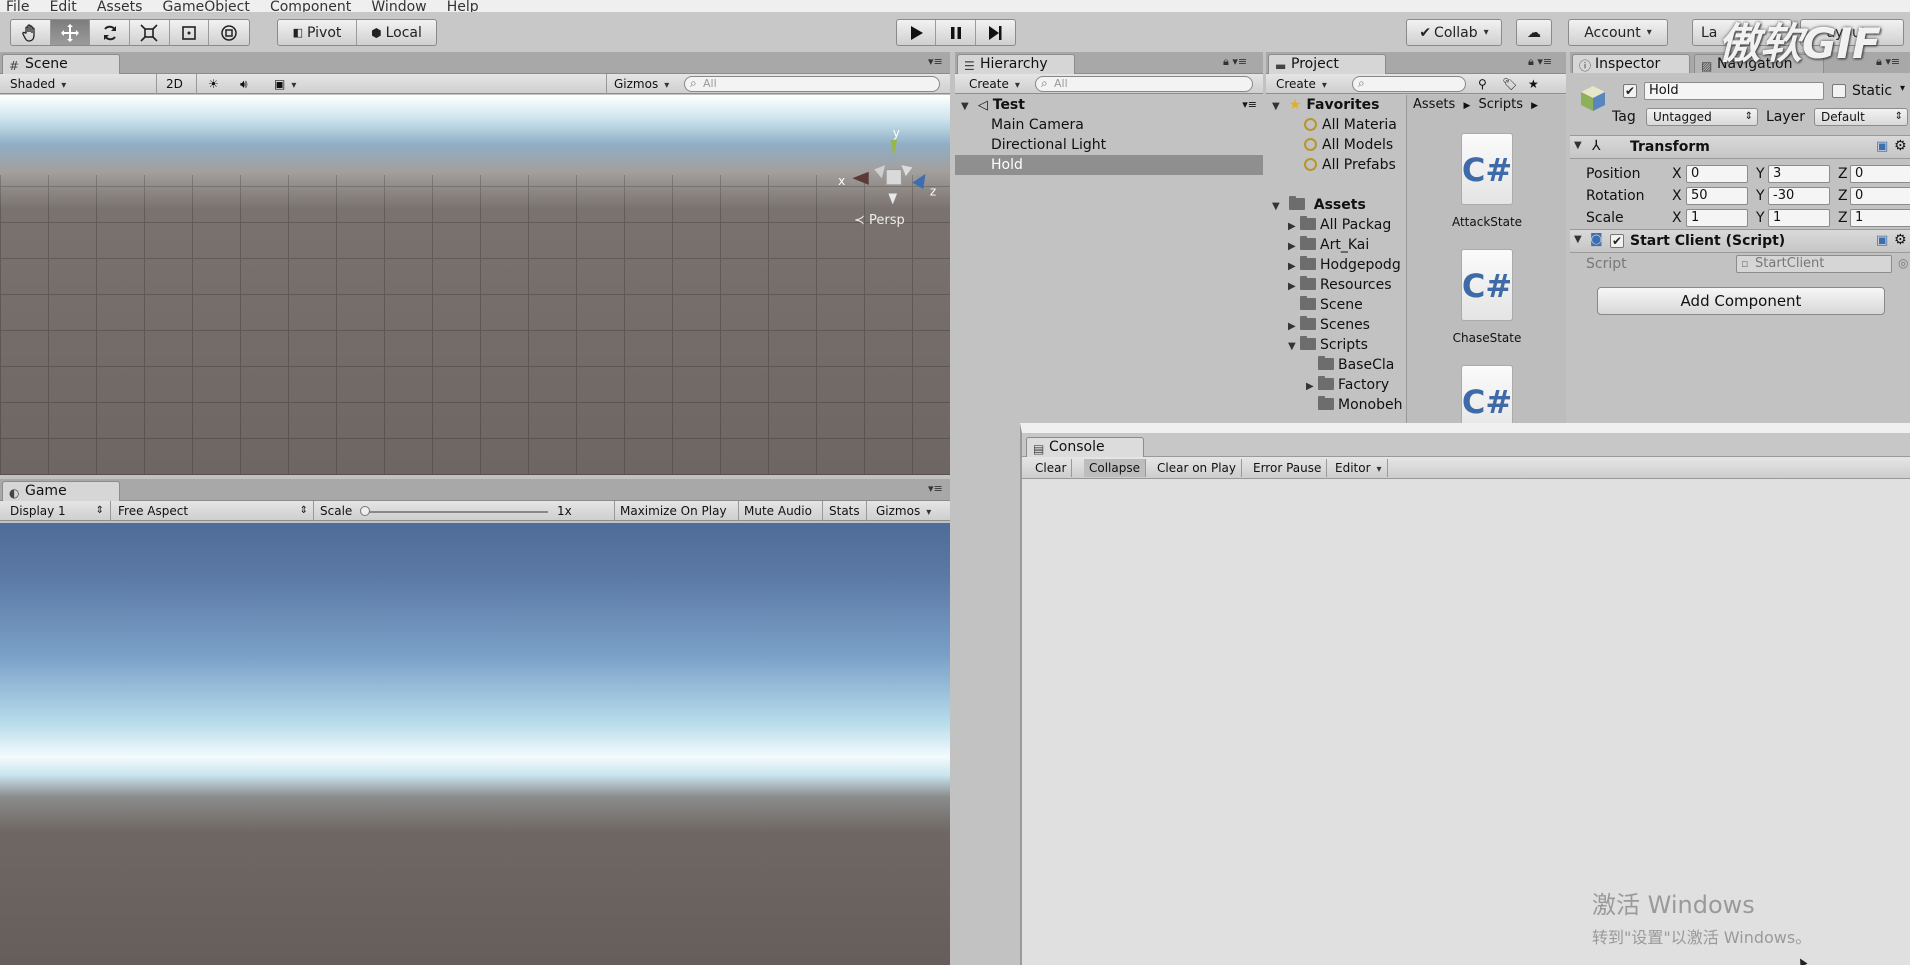 This screenshot has width=1910, height=965. I want to click on active-checkbox: ✔, so click(1630, 91).